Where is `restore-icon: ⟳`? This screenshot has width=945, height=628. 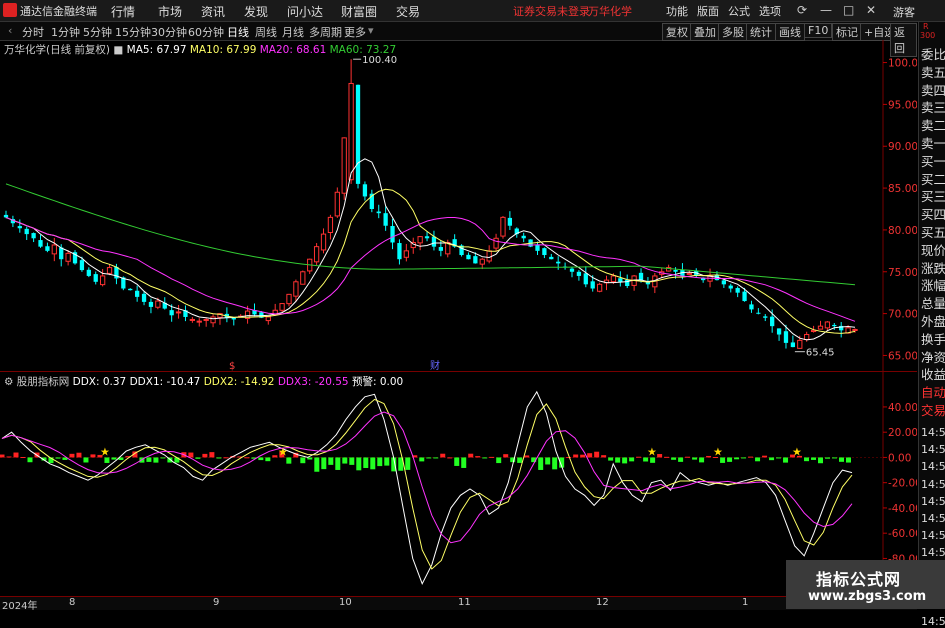
restore-icon: ⟳ is located at coordinates (802, 10).